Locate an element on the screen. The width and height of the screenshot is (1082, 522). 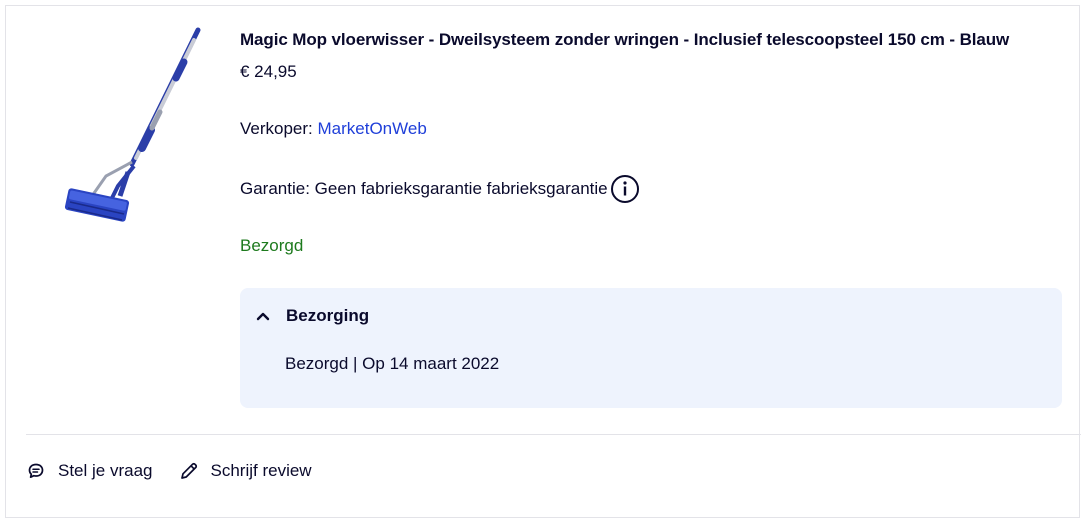
delivery-status: Bezorgd is located at coordinates (272, 245).